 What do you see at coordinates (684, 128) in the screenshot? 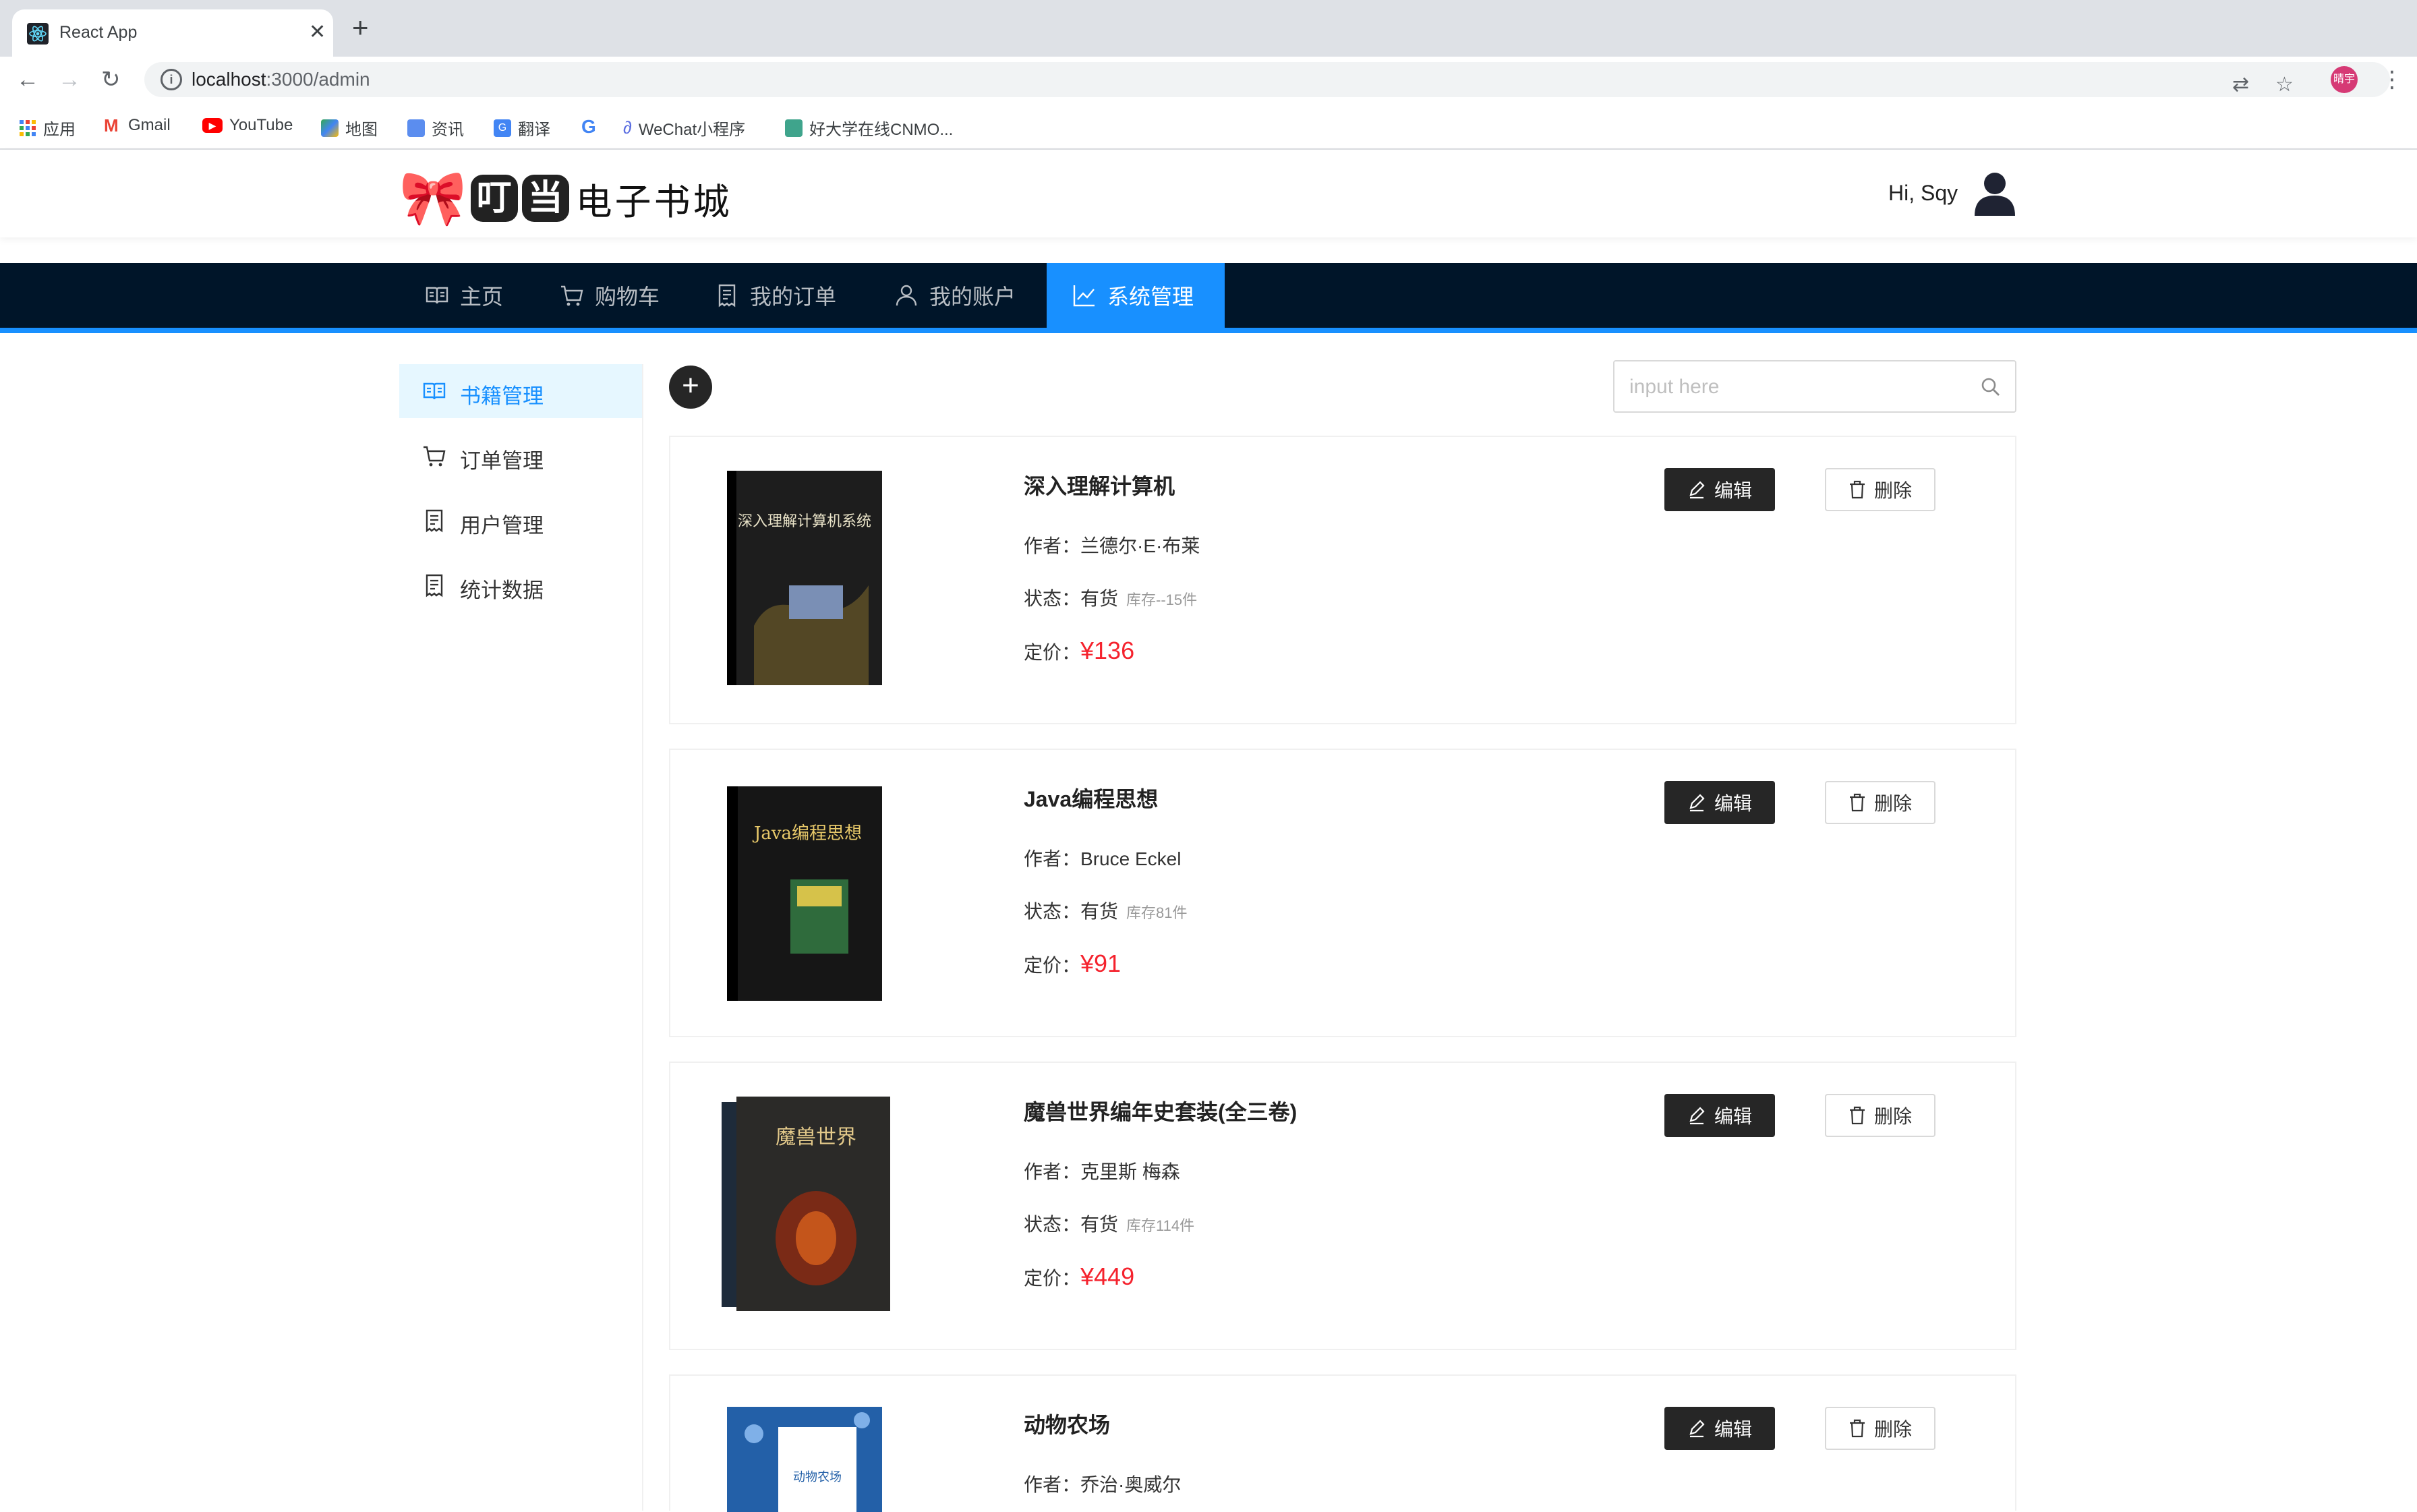
I see `bookmark-wechat-miniprogram: ∂ WeChat小程序` at bounding box center [684, 128].